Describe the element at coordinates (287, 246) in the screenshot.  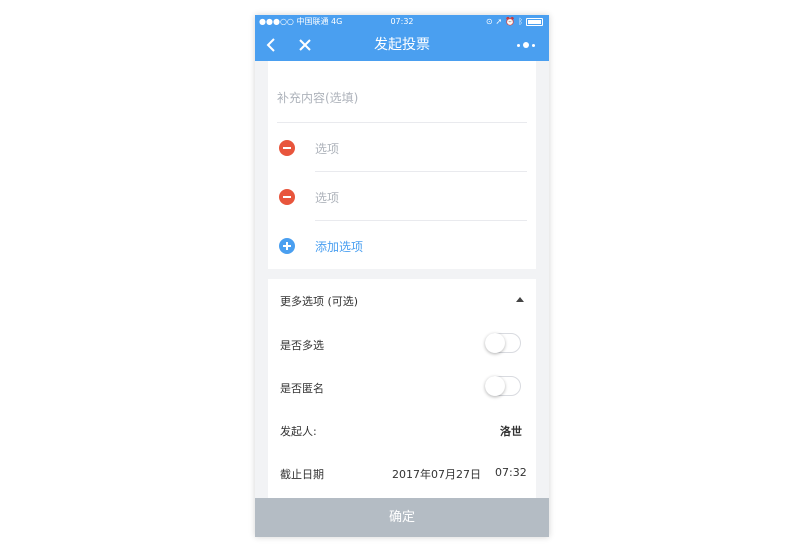
I see `add-option-icon` at that location.